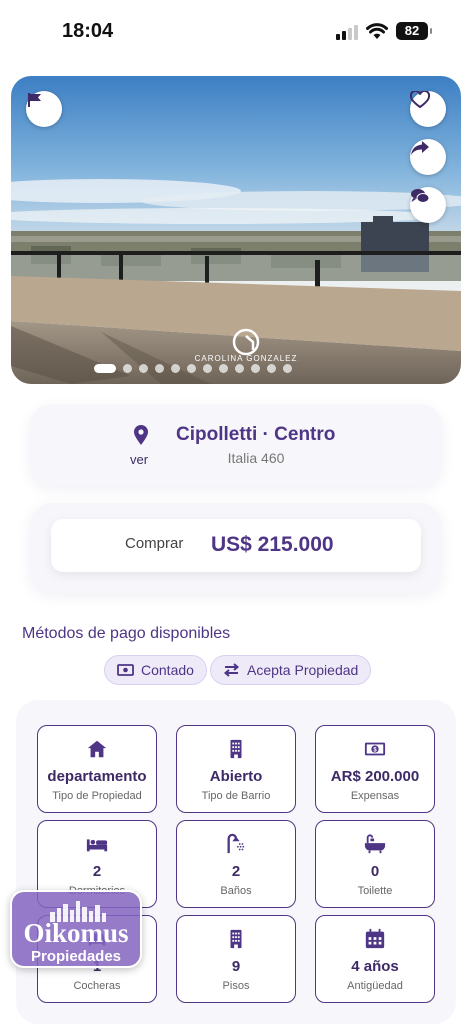 This screenshot has height=1024, width=472. What do you see at coordinates (97, 776) in the screenshot?
I see `feature-value: departamento` at bounding box center [97, 776].